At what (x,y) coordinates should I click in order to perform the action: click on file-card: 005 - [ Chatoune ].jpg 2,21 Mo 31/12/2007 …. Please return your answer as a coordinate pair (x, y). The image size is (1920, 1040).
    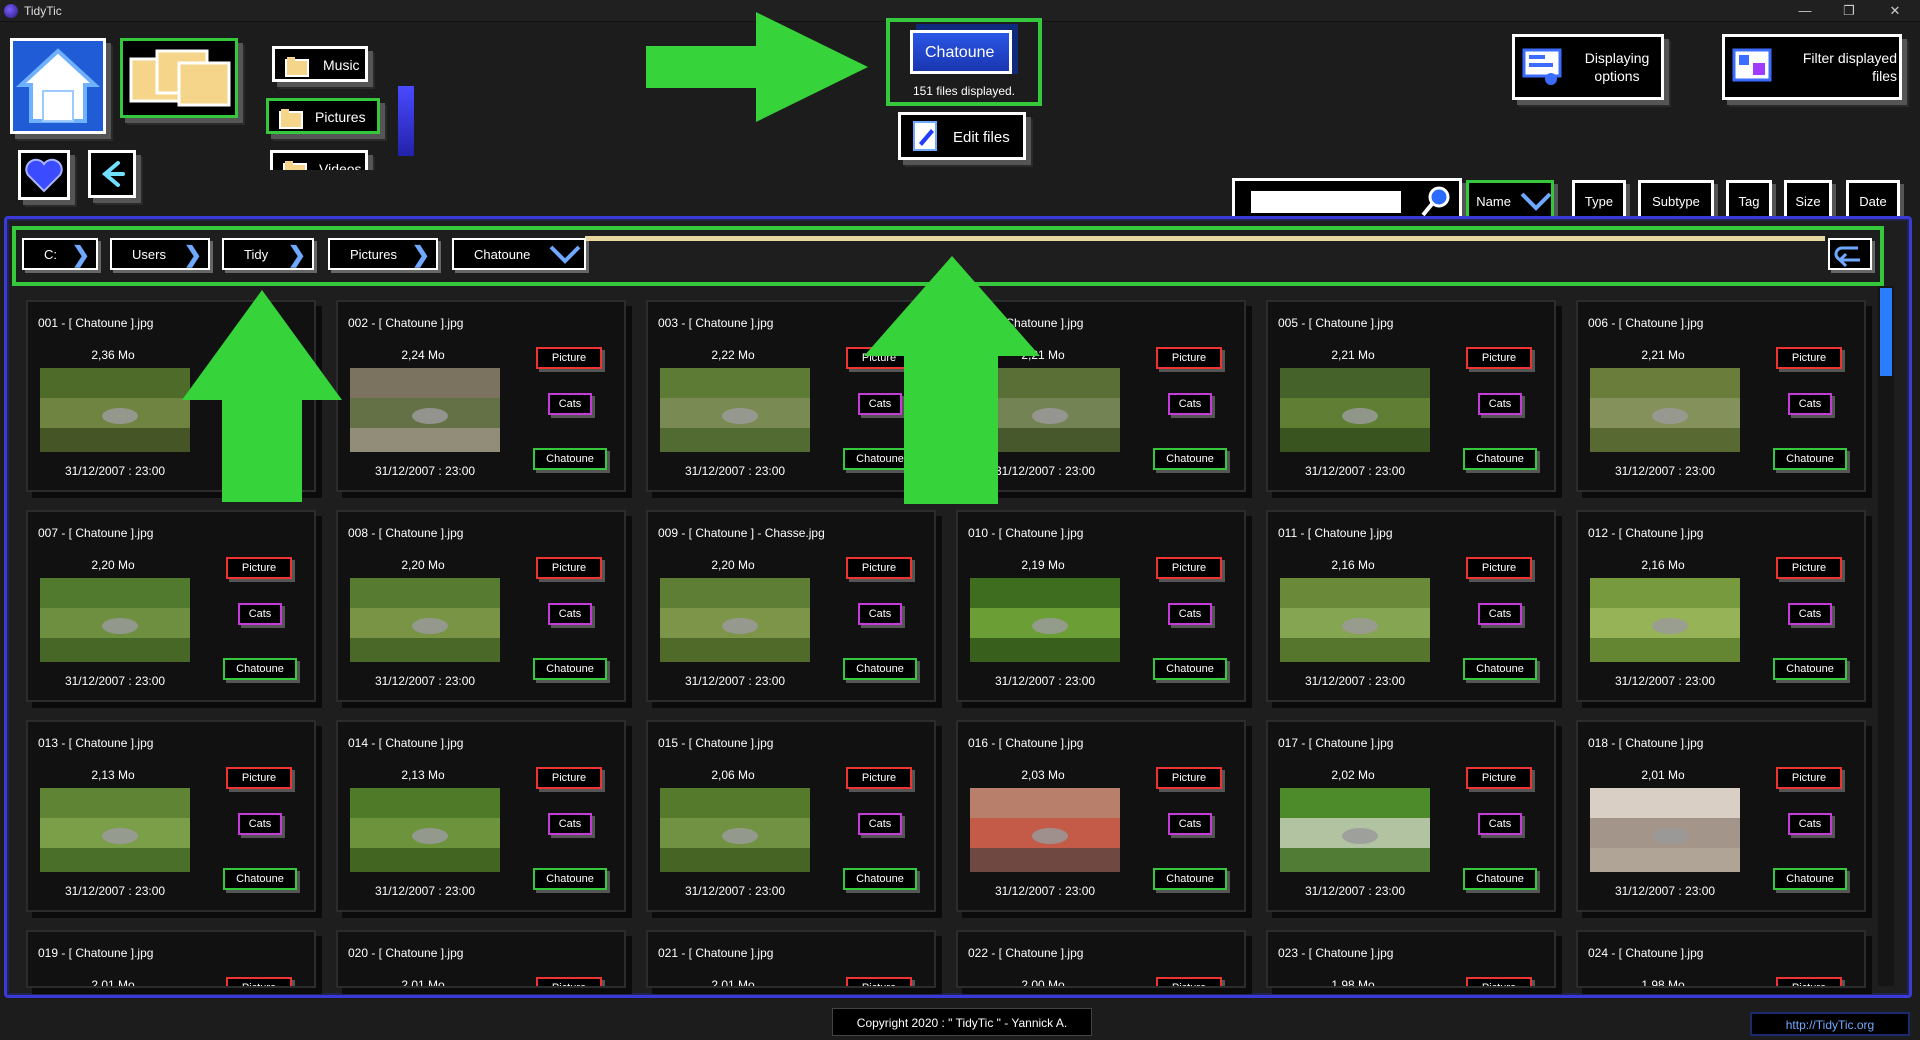
    Looking at the image, I should click on (1411, 396).